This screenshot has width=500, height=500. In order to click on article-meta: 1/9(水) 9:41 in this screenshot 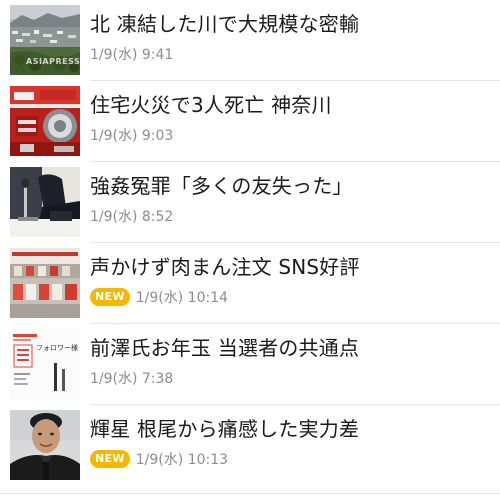, I will do `click(131, 54)`.